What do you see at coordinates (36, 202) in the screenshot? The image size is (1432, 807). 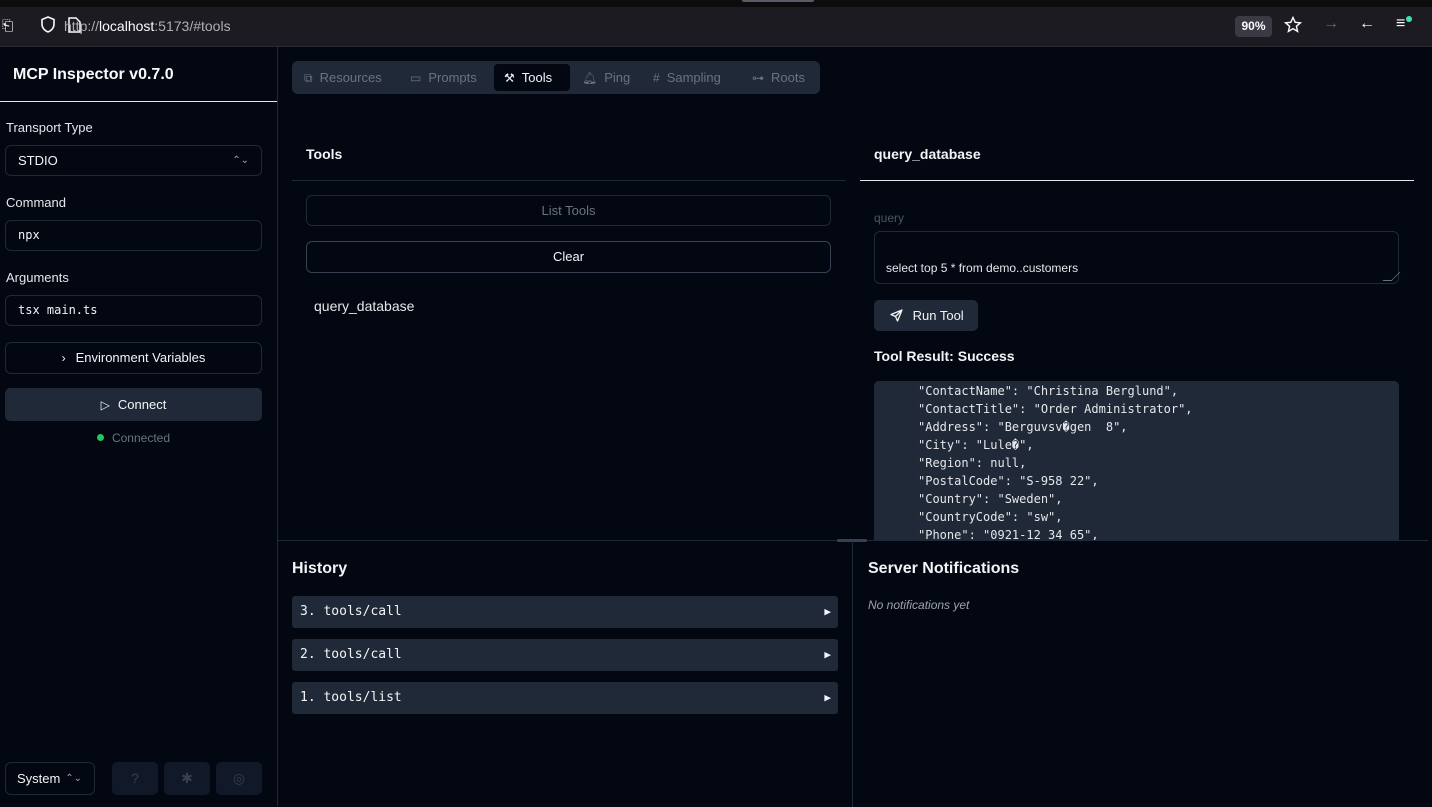 I see `command-label: Command` at bounding box center [36, 202].